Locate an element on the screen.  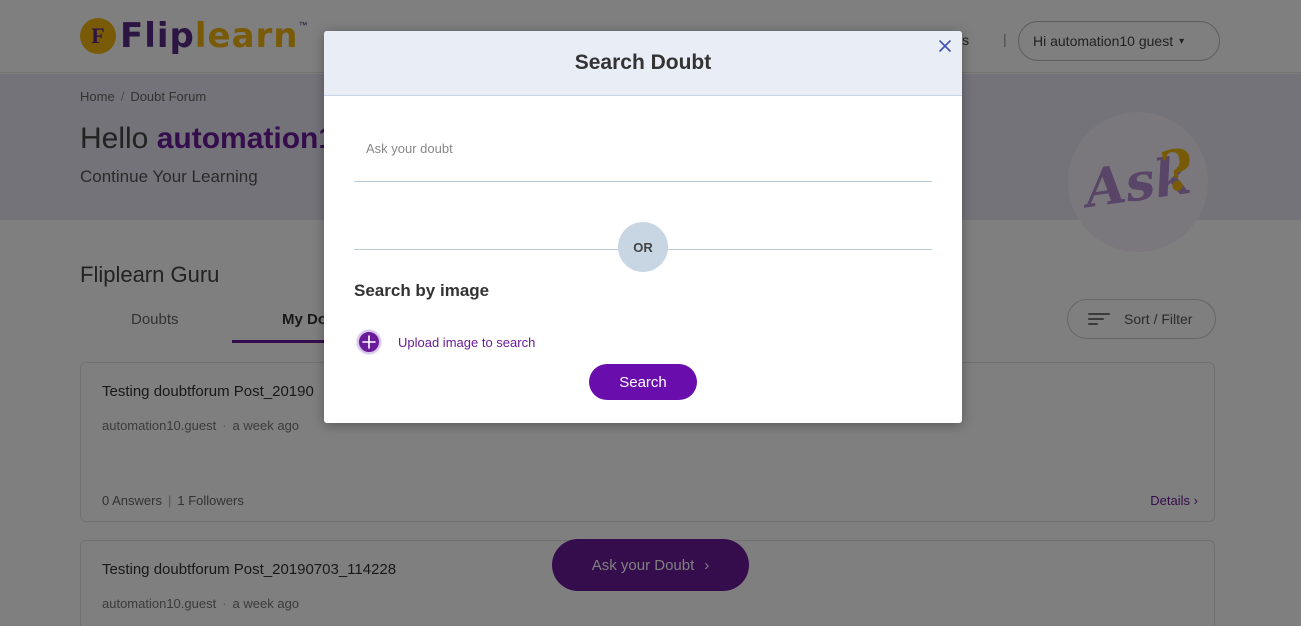
search-by-image-heading: Search by image is located at coordinates (422, 290).